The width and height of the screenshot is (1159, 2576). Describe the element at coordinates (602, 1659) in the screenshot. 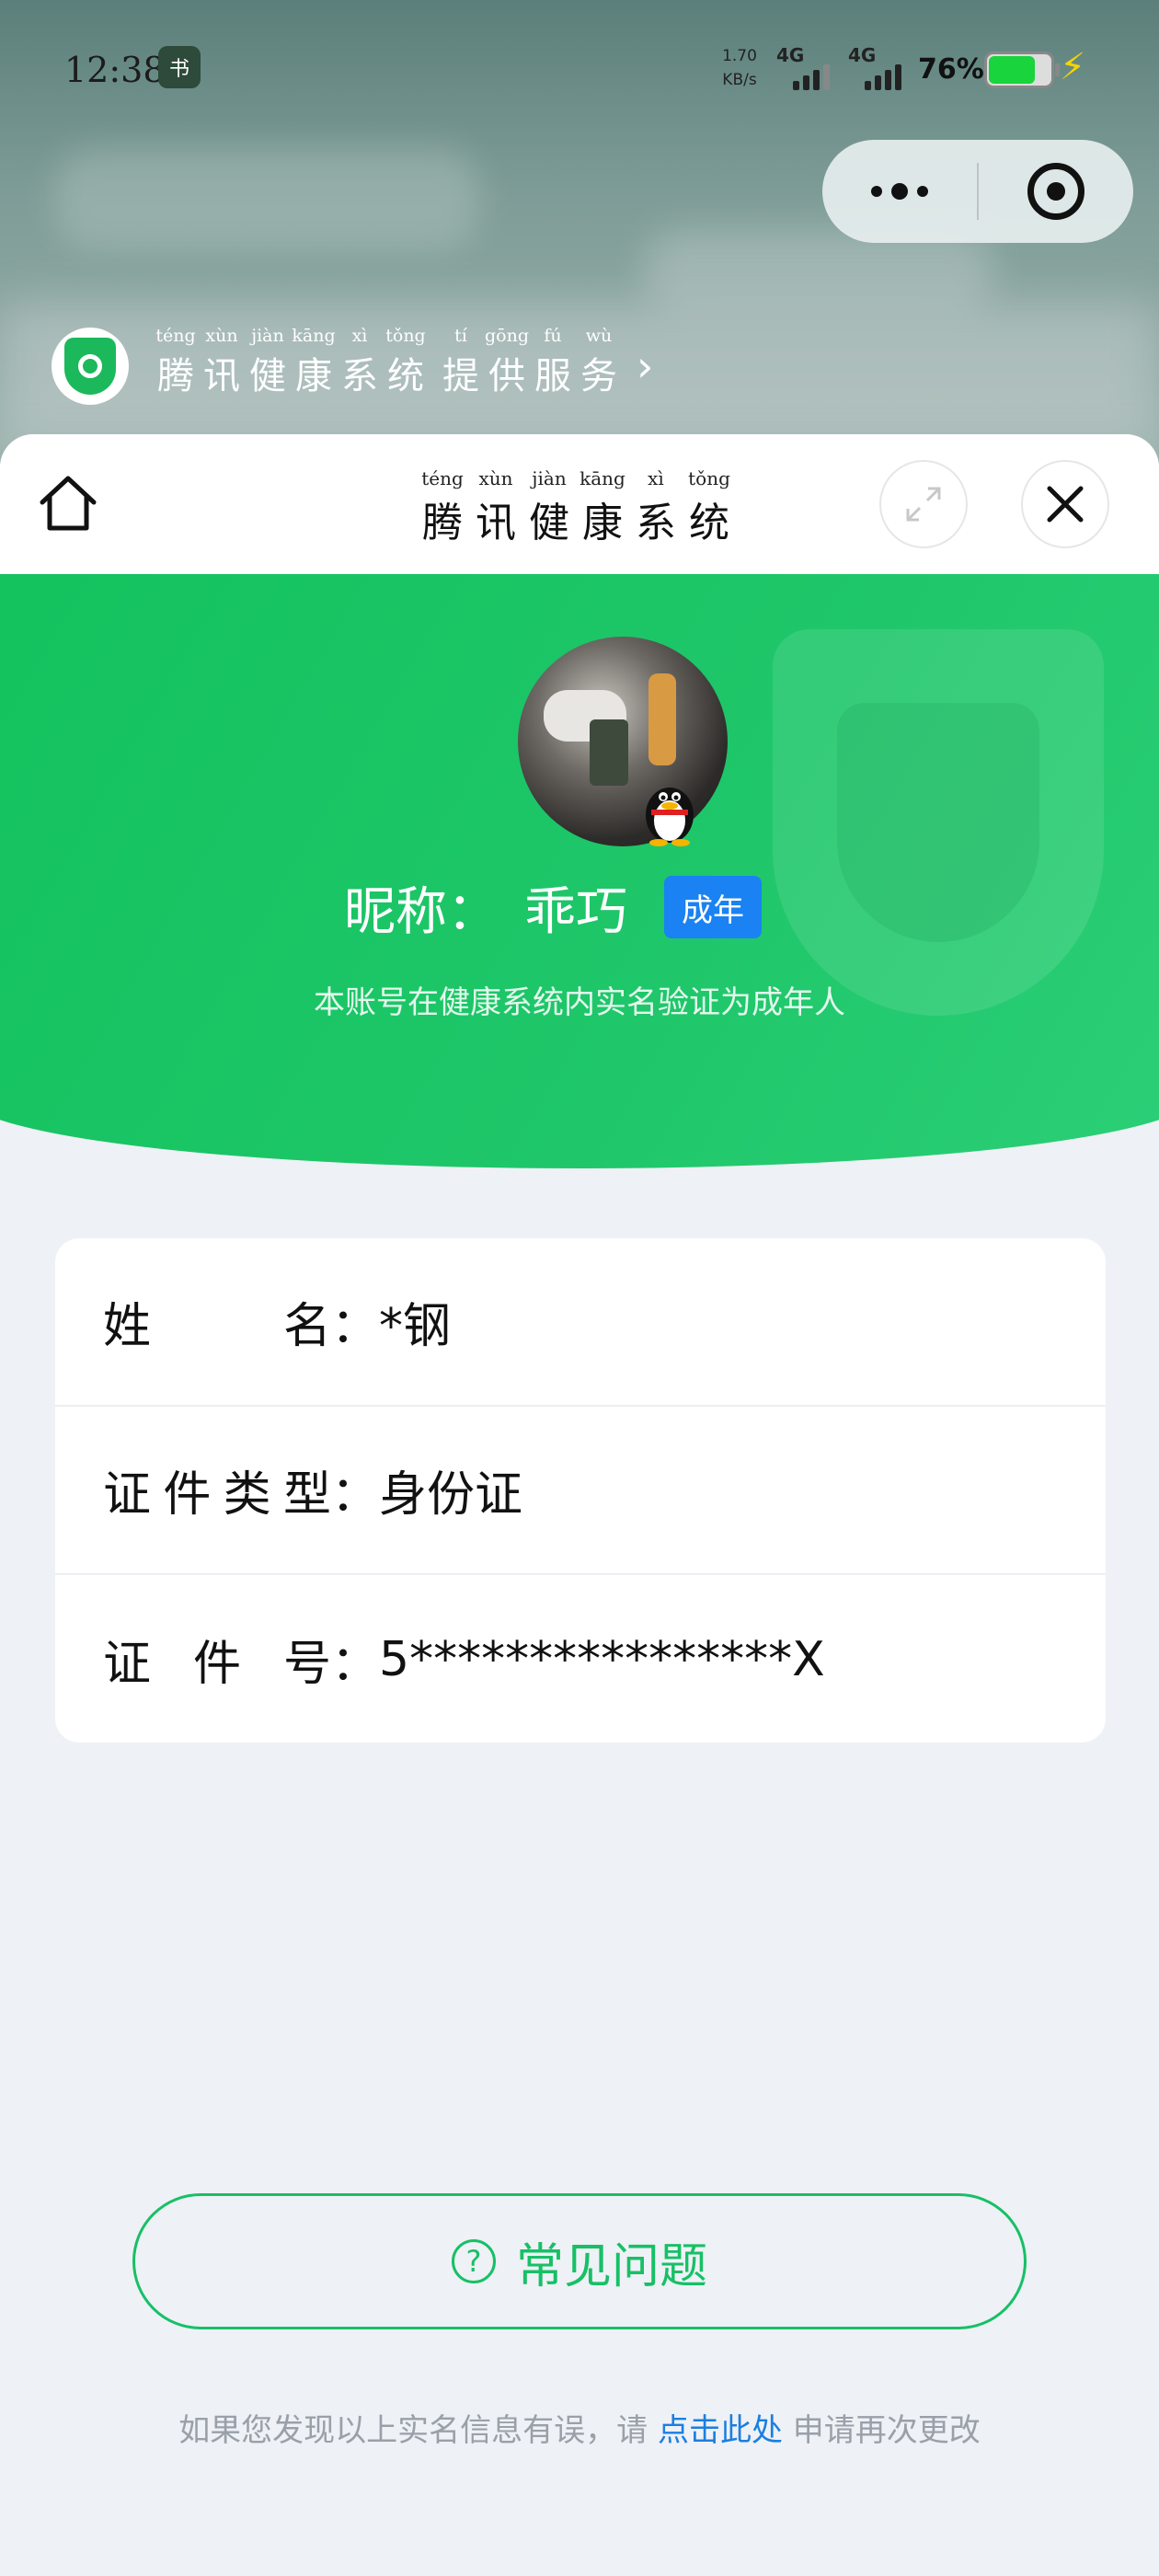

I see `info-value-id-number: 5****************X` at that location.